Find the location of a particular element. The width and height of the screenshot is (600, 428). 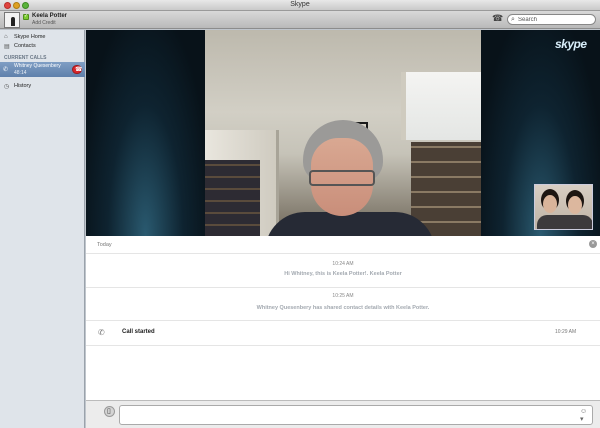

sidebar-item-label: Contacts is located at coordinates (25, 46).